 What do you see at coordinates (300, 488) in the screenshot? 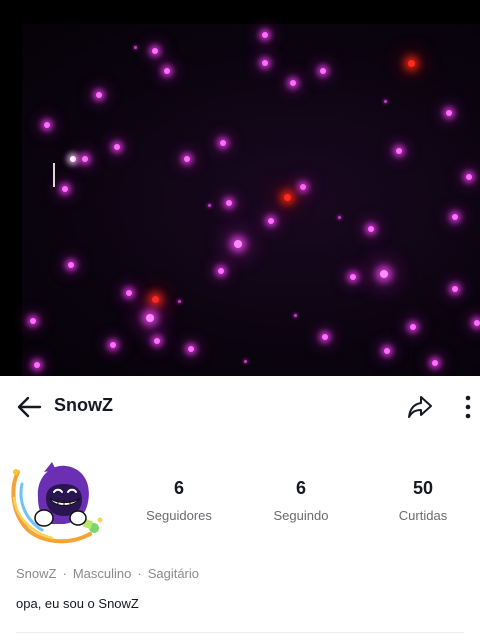
I see `following-count: 6` at bounding box center [300, 488].